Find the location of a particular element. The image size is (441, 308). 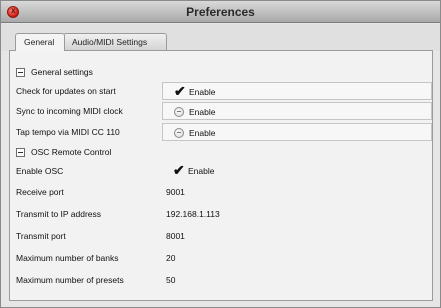

row-enable-osc: Enable OSC ✔ Enable is located at coordinates (222, 171).